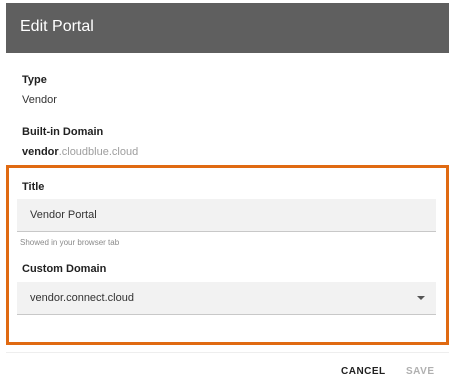 This screenshot has width=453, height=391. I want to click on custom-domain-select: vendor.connect.cloud, so click(226, 298).